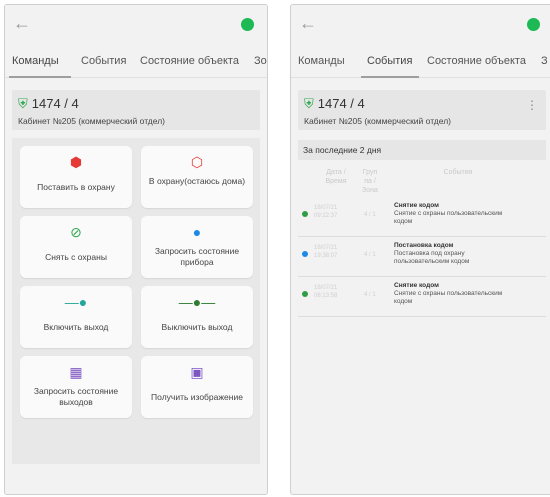 This screenshot has width=550, height=497. I want to click on info-blue-icon: ●, so click(197, 232).